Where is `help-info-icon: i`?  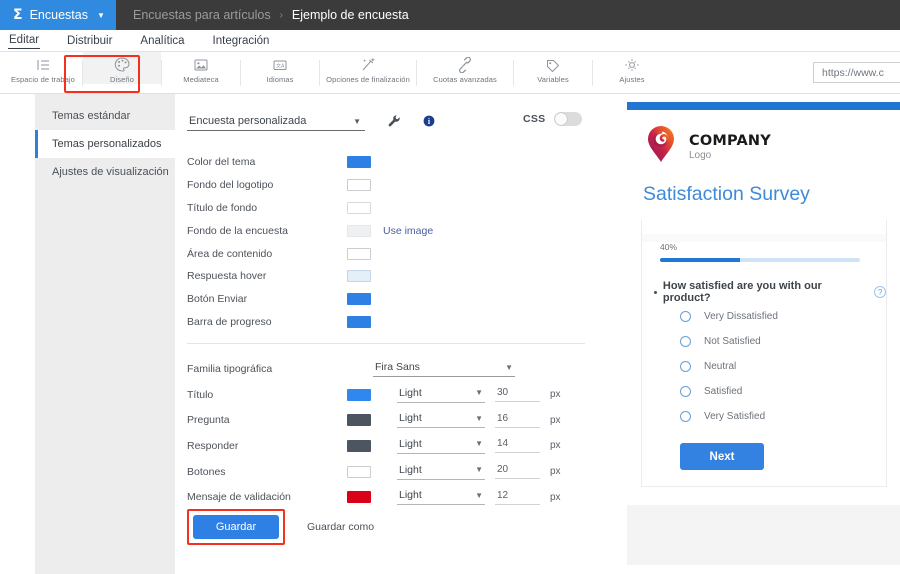 help-info-icon: i is located at coordinates (429, 123).